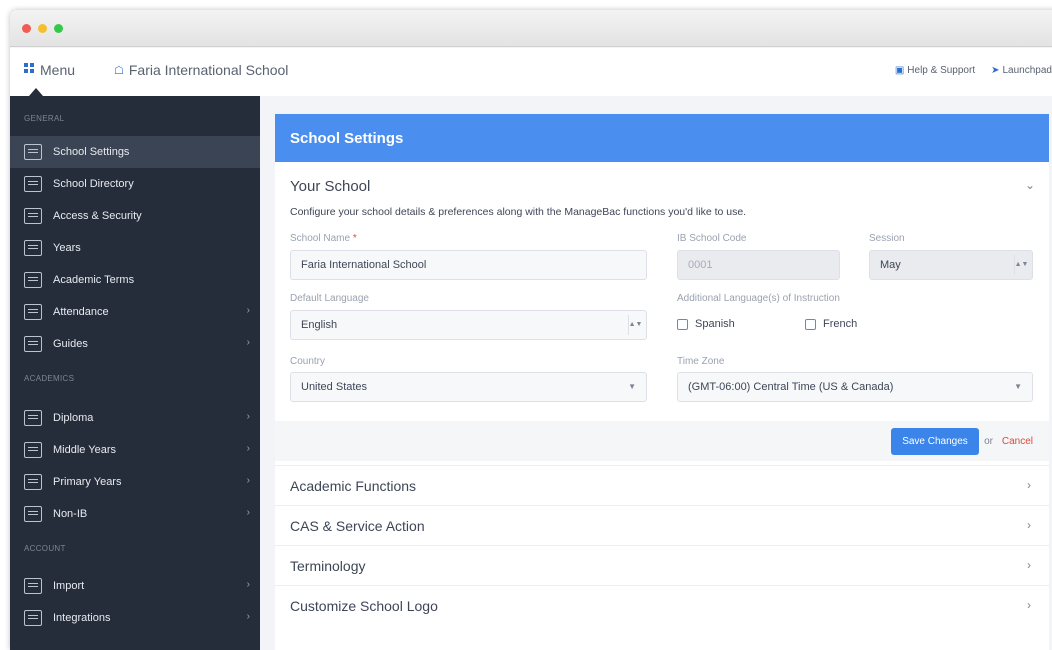  What do you see at coordinates (33, 514) in the screenshot?
I see `non-ib-icon` at bounding box center [33, 514].